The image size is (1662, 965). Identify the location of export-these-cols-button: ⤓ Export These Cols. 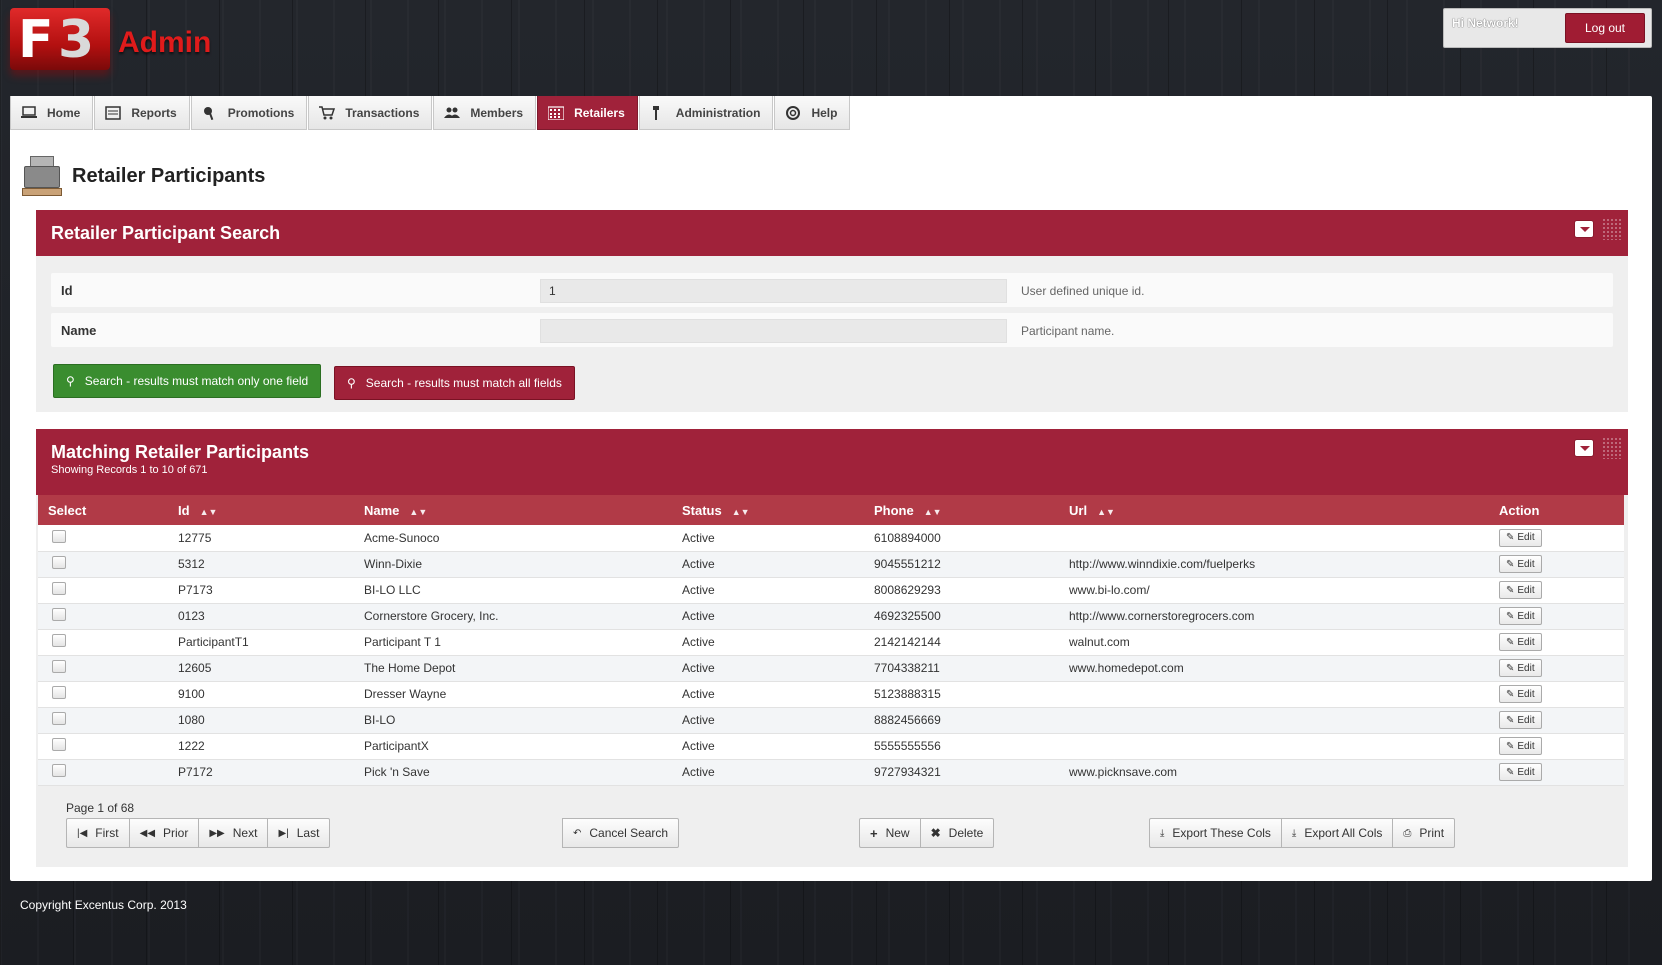
(1215, 833).